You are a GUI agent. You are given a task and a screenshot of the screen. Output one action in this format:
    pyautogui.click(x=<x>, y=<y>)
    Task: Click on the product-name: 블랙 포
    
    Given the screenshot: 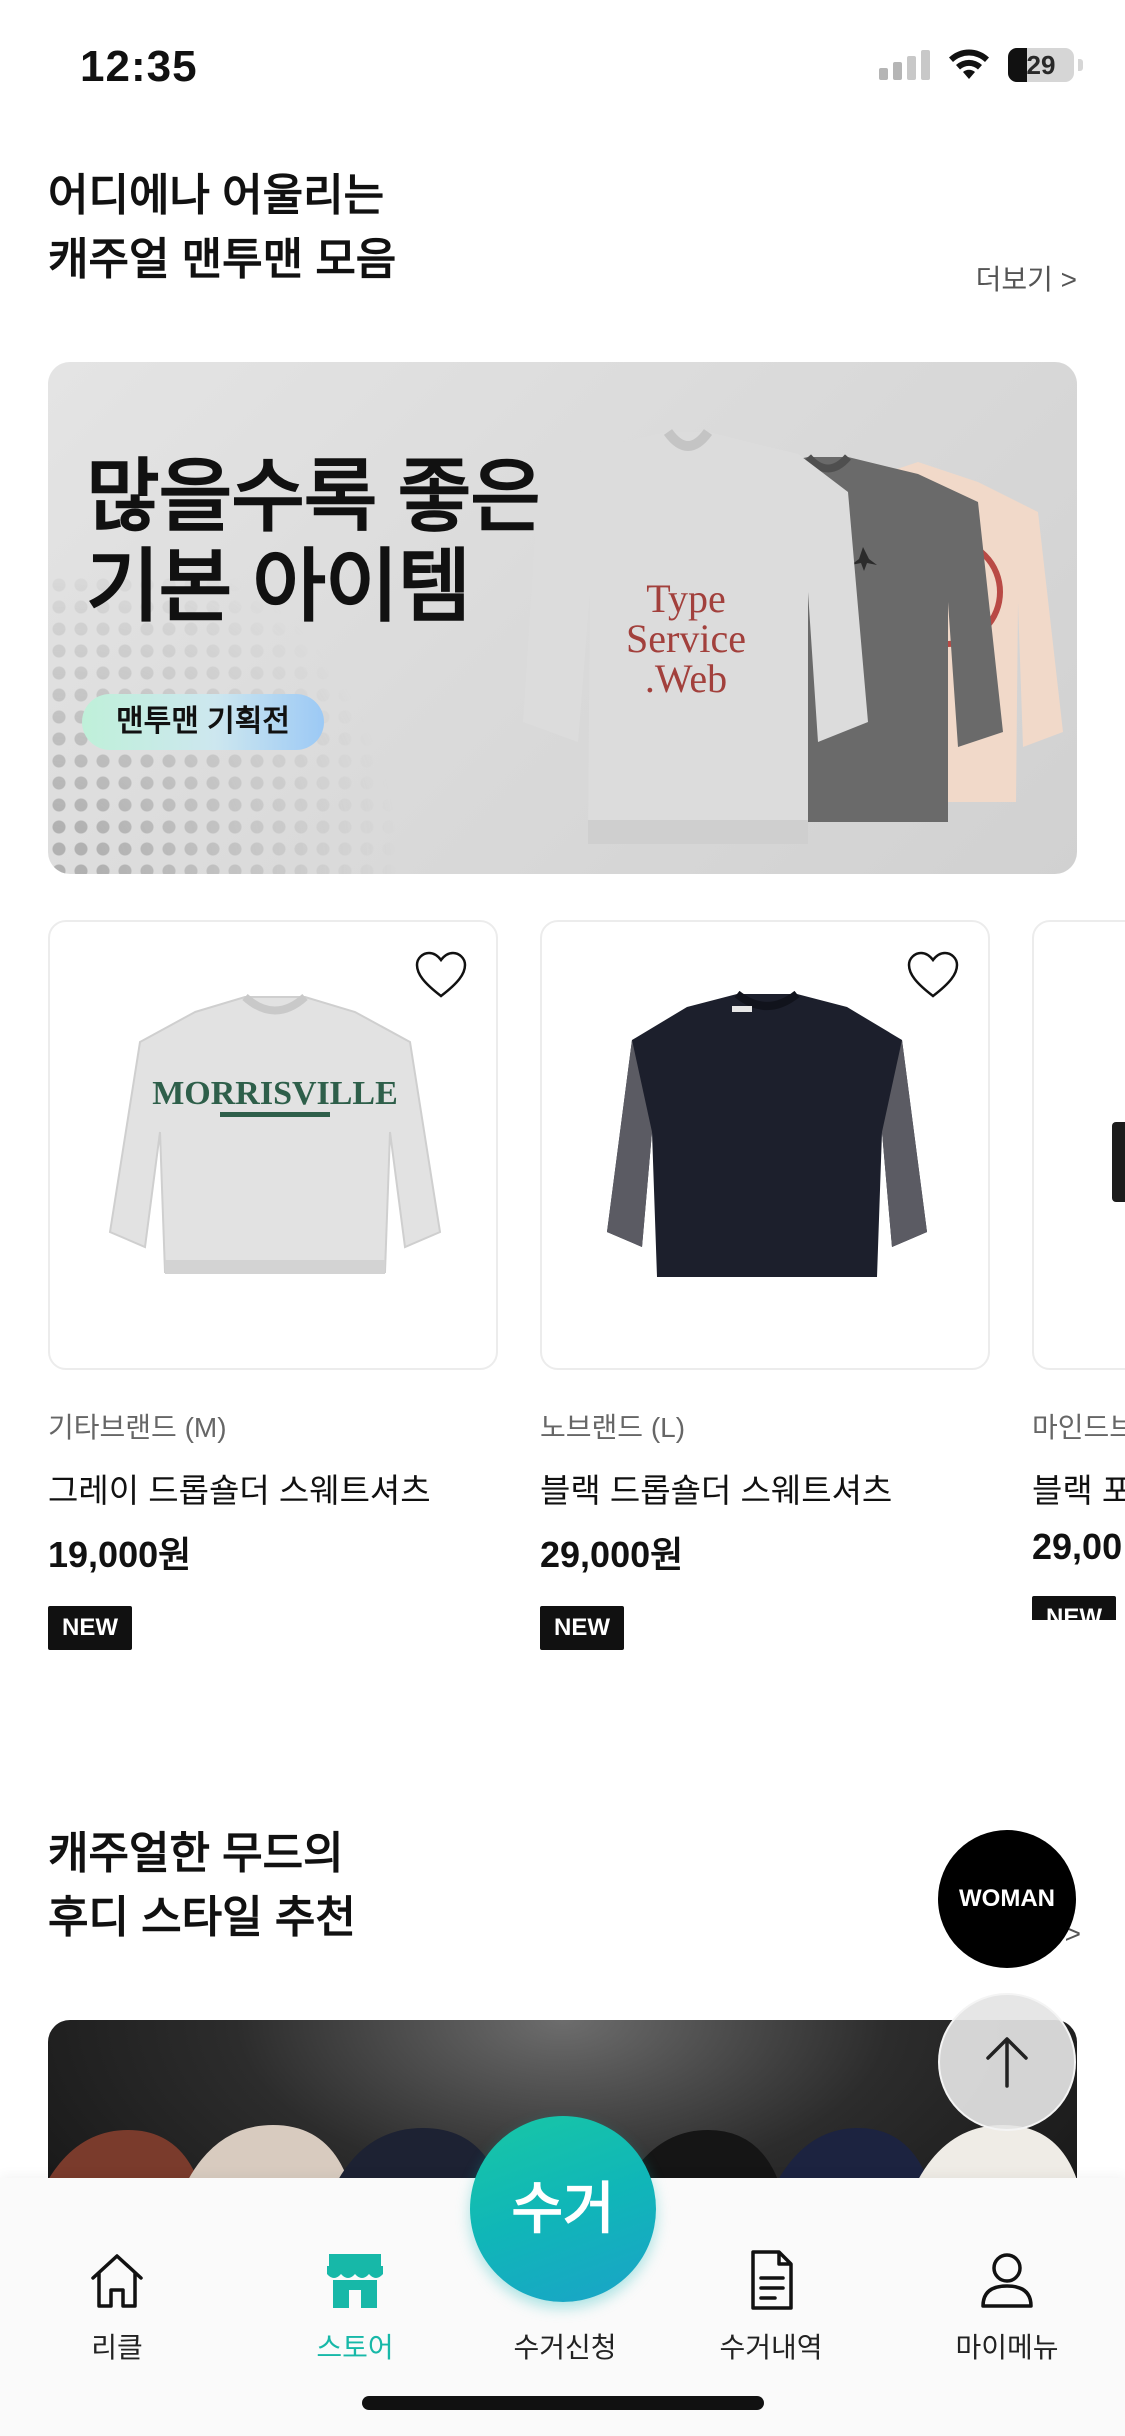 What is the action you would take?
    pyautogui.click(x=1078, y=1490)
    